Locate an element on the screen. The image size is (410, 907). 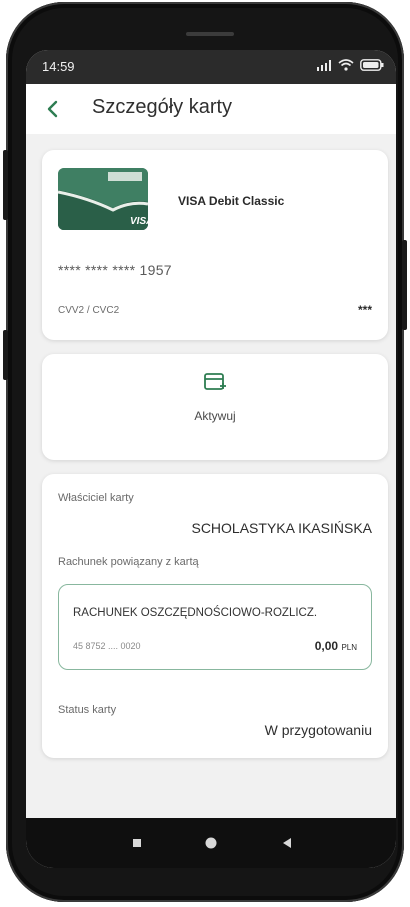
earpiece-speaker is located at coordinates (210, 34).